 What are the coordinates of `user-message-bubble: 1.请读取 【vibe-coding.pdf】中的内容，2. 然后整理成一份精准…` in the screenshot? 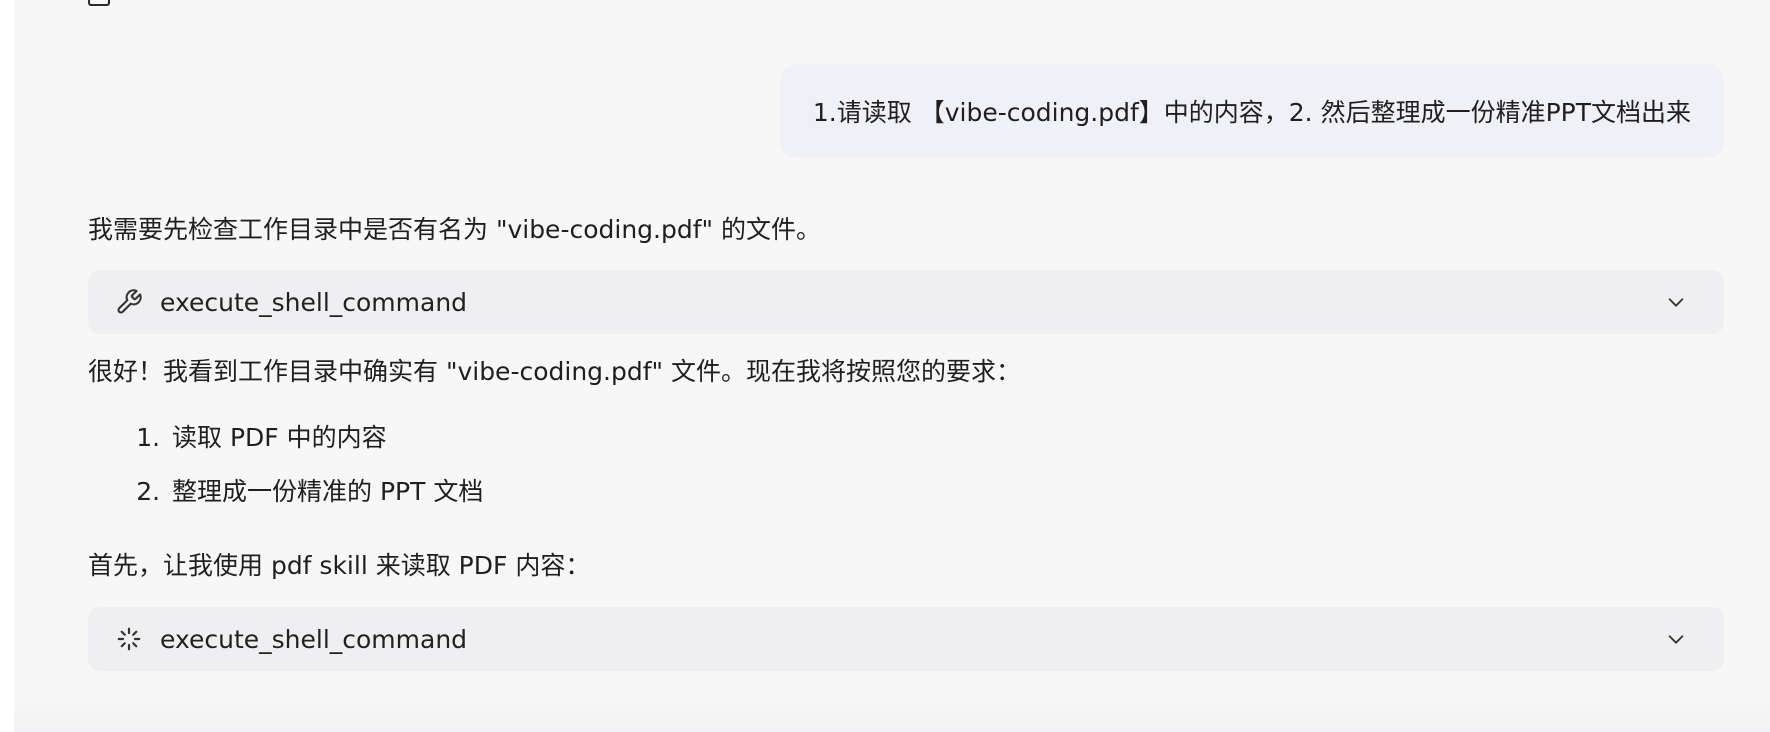 It's located at (1251, 111).